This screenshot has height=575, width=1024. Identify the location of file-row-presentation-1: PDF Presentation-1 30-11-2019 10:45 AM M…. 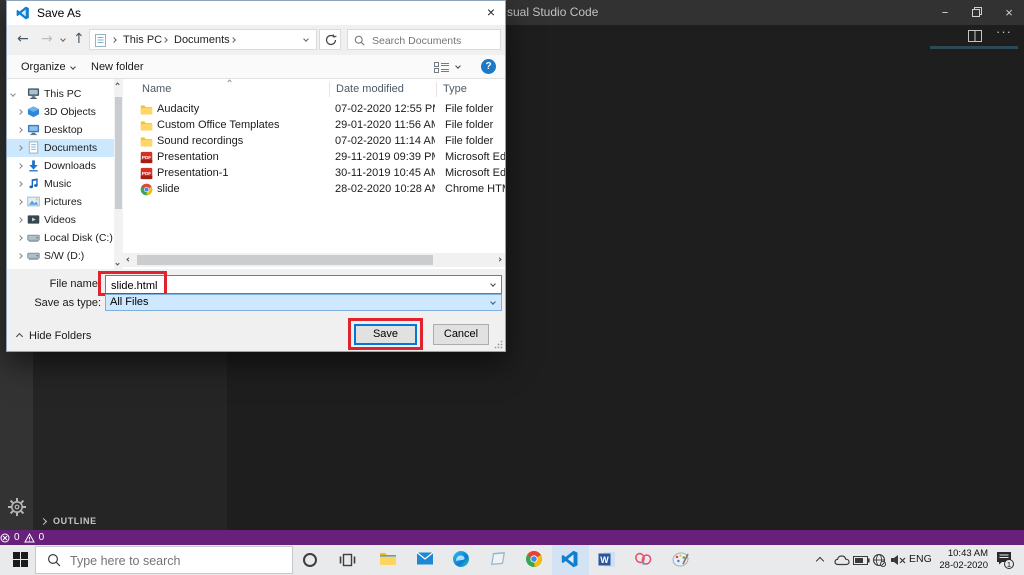
(314, 173).